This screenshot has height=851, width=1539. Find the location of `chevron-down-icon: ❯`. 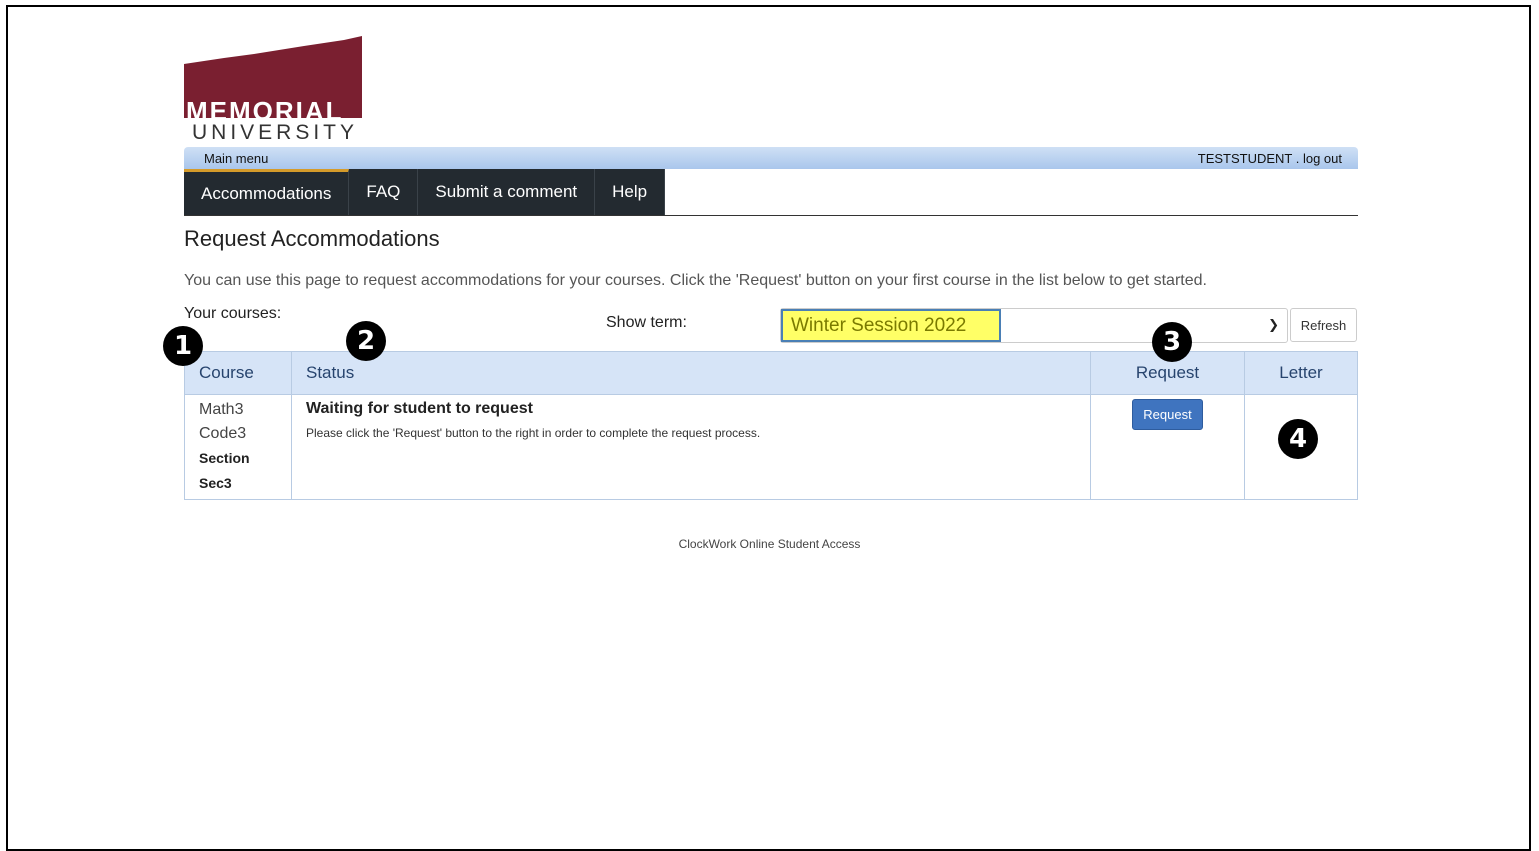

chevron-down-icon: ❯ is located at coordinates (1273, 324).